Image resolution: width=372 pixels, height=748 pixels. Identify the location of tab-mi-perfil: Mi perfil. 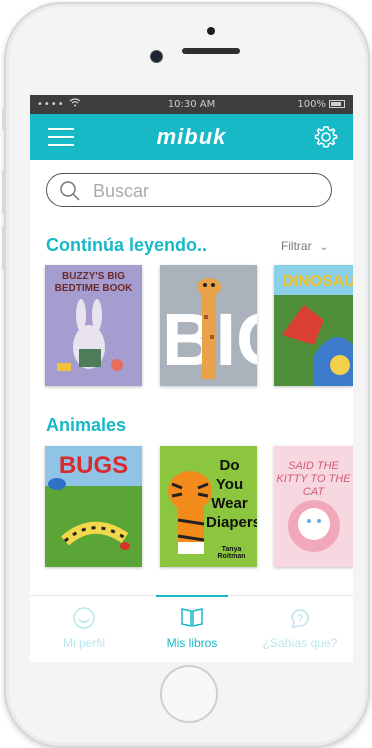
(84, 629).